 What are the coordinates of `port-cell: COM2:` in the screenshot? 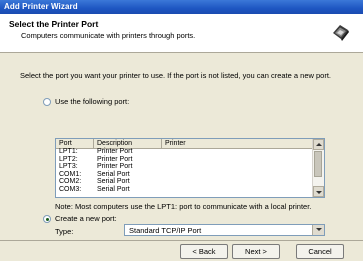 It's located at (70, 181).